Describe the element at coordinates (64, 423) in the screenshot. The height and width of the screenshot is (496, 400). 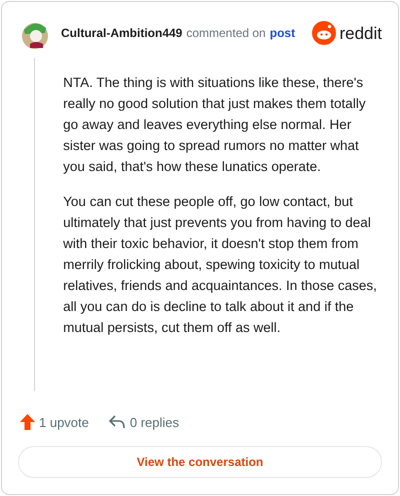
I see `upvote-count: 1 upvote` at that location.